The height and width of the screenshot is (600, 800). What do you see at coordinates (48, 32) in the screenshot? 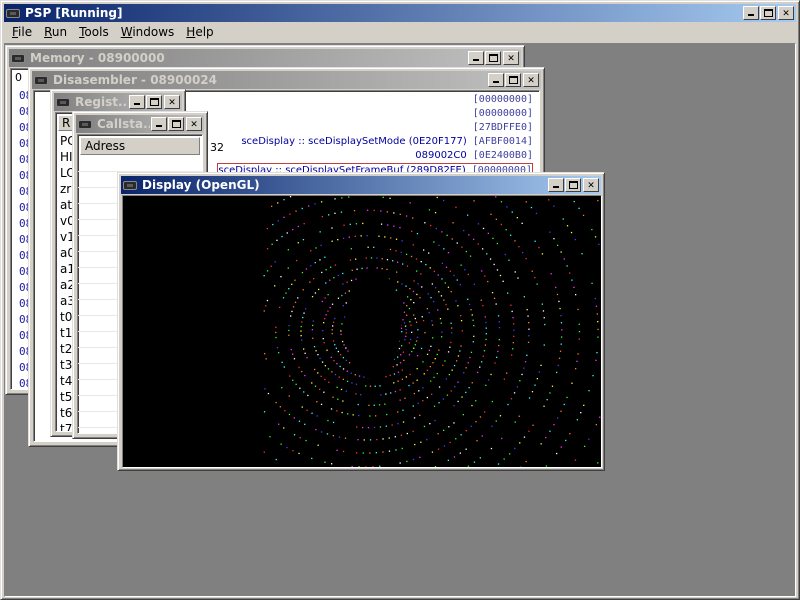
I see `menu-accelerator: R` at bounding box center [48, 32].